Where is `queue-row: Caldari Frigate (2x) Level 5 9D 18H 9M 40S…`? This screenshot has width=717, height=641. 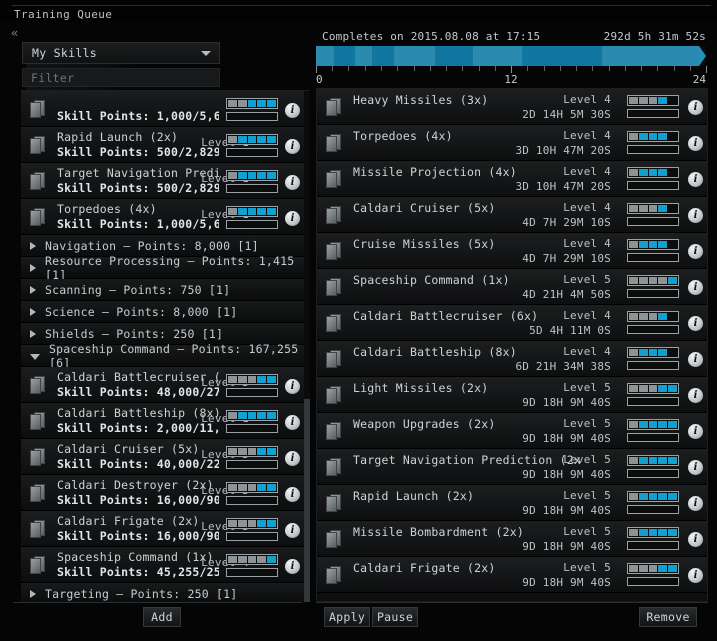
queue-row: Caldari Frigate (2x) Level 5 9D 18H 9M 40S… is located at coordinates (512, 575).